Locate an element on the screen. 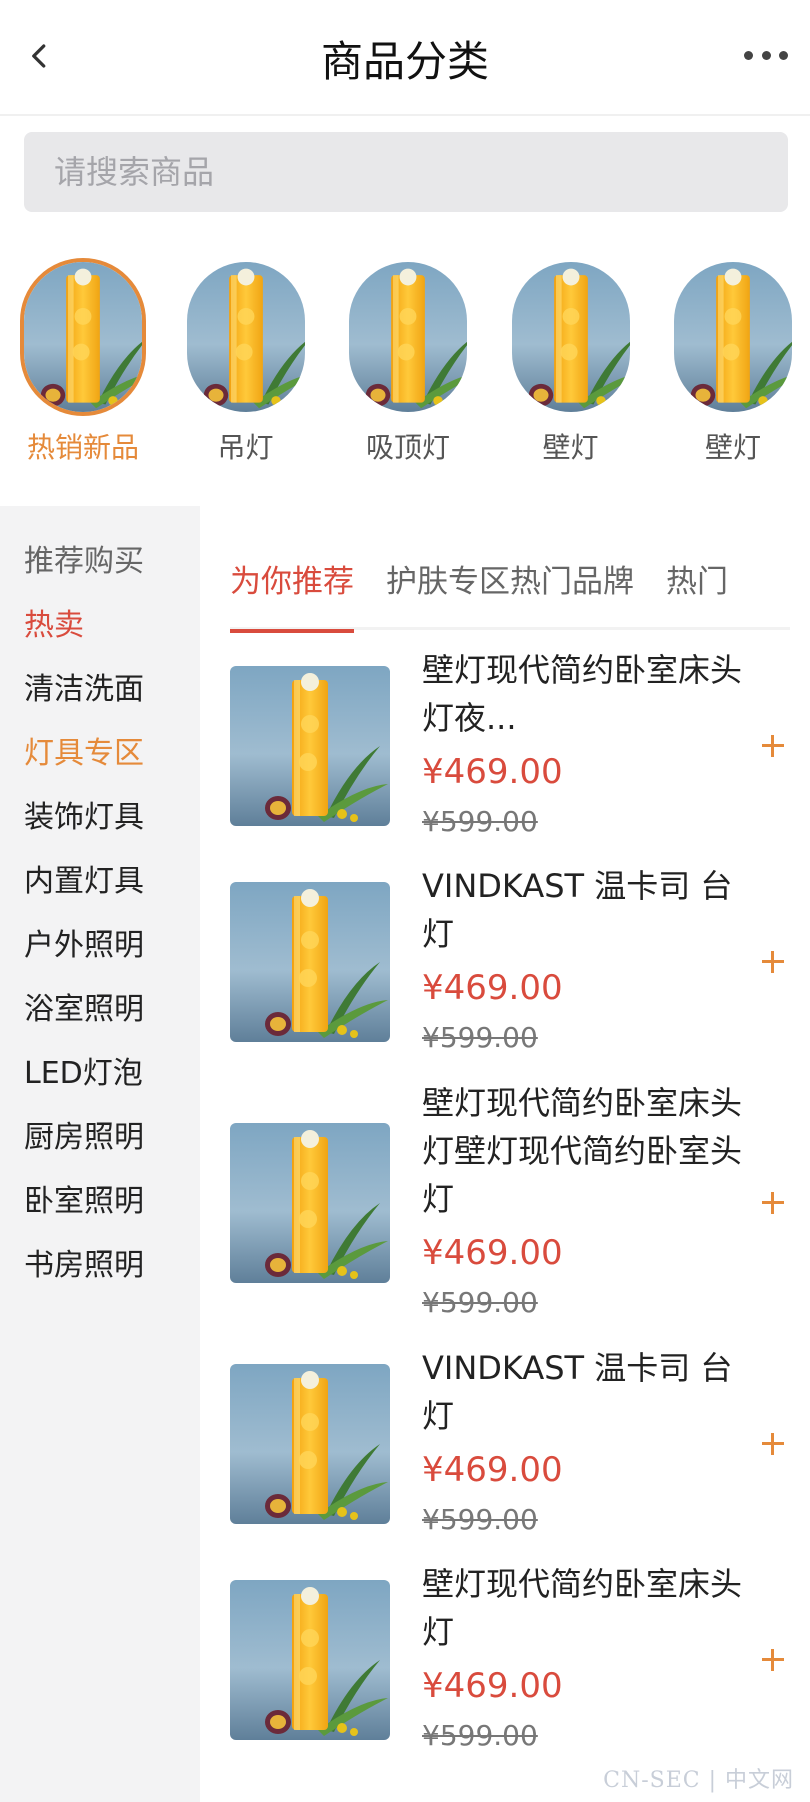 This screenshot has width=810, height=1802. tab-skincare: 护肤专区 is located at coordinates (448, 592).